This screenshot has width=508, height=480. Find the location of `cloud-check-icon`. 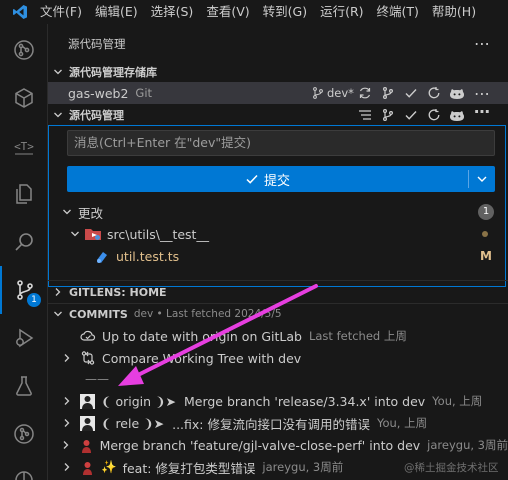

cloud-check-icon is located at coordinates (88, 336).